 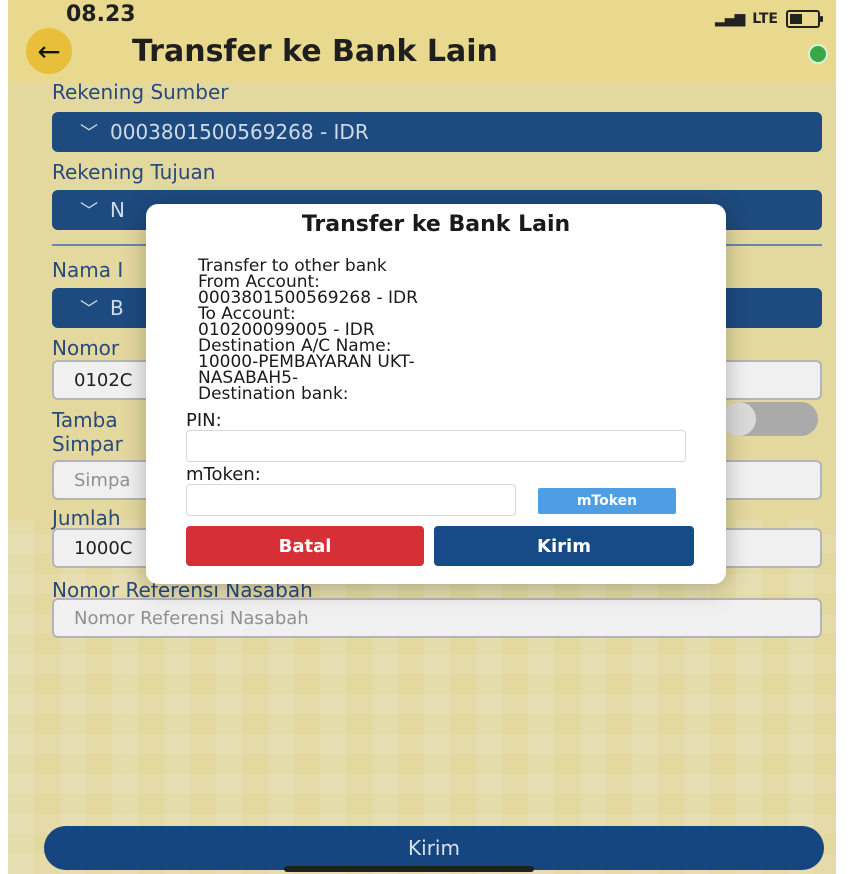 I want to click on mtoken-button: mToken, so click(x=607, y=501).